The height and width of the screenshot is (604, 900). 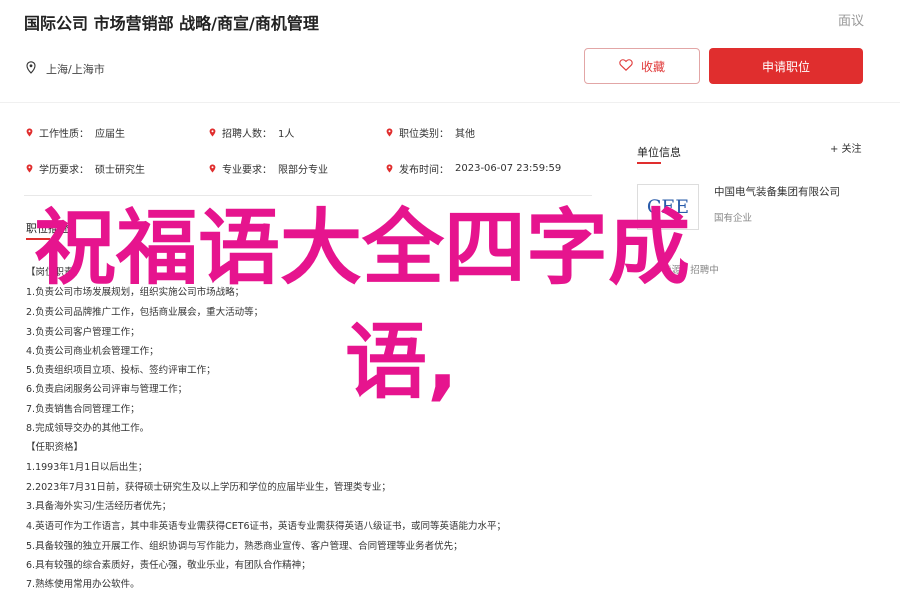 What do you see at coordinates (87, 467) in the screenshot?
I see `description-line: 1.1993年1月1日以后出生；` at bounding box center [87, 467].